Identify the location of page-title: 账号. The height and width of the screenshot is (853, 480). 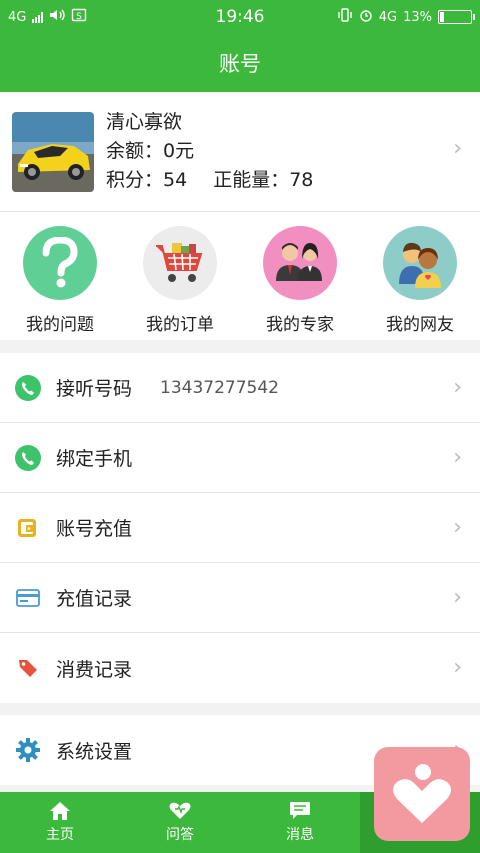
(240, 64).